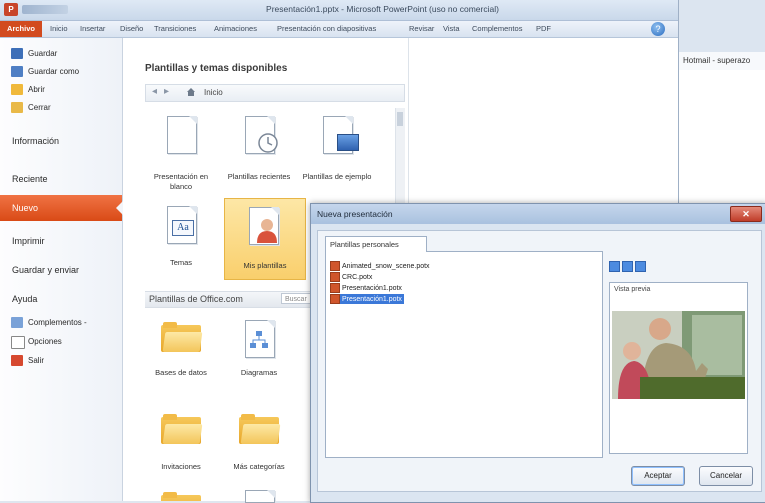 The width and height of the screenshot is (765, 503). What do you see at coordinates (61, 72) in the screenshot?
I see `sidebar-item-guardar-como: Guardar como` at bounding box center [61, 72].